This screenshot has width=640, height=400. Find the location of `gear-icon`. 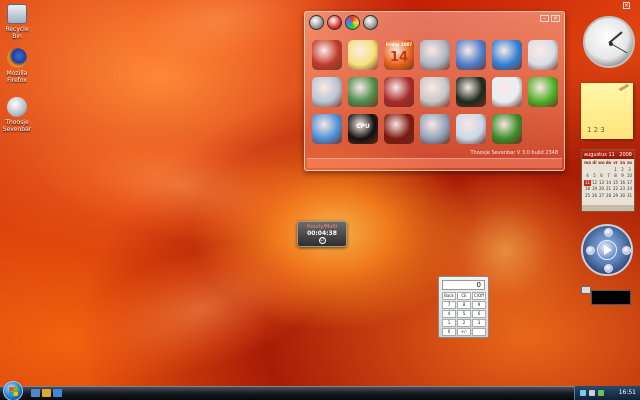

gear-icon is located at coordinates (370, 22).